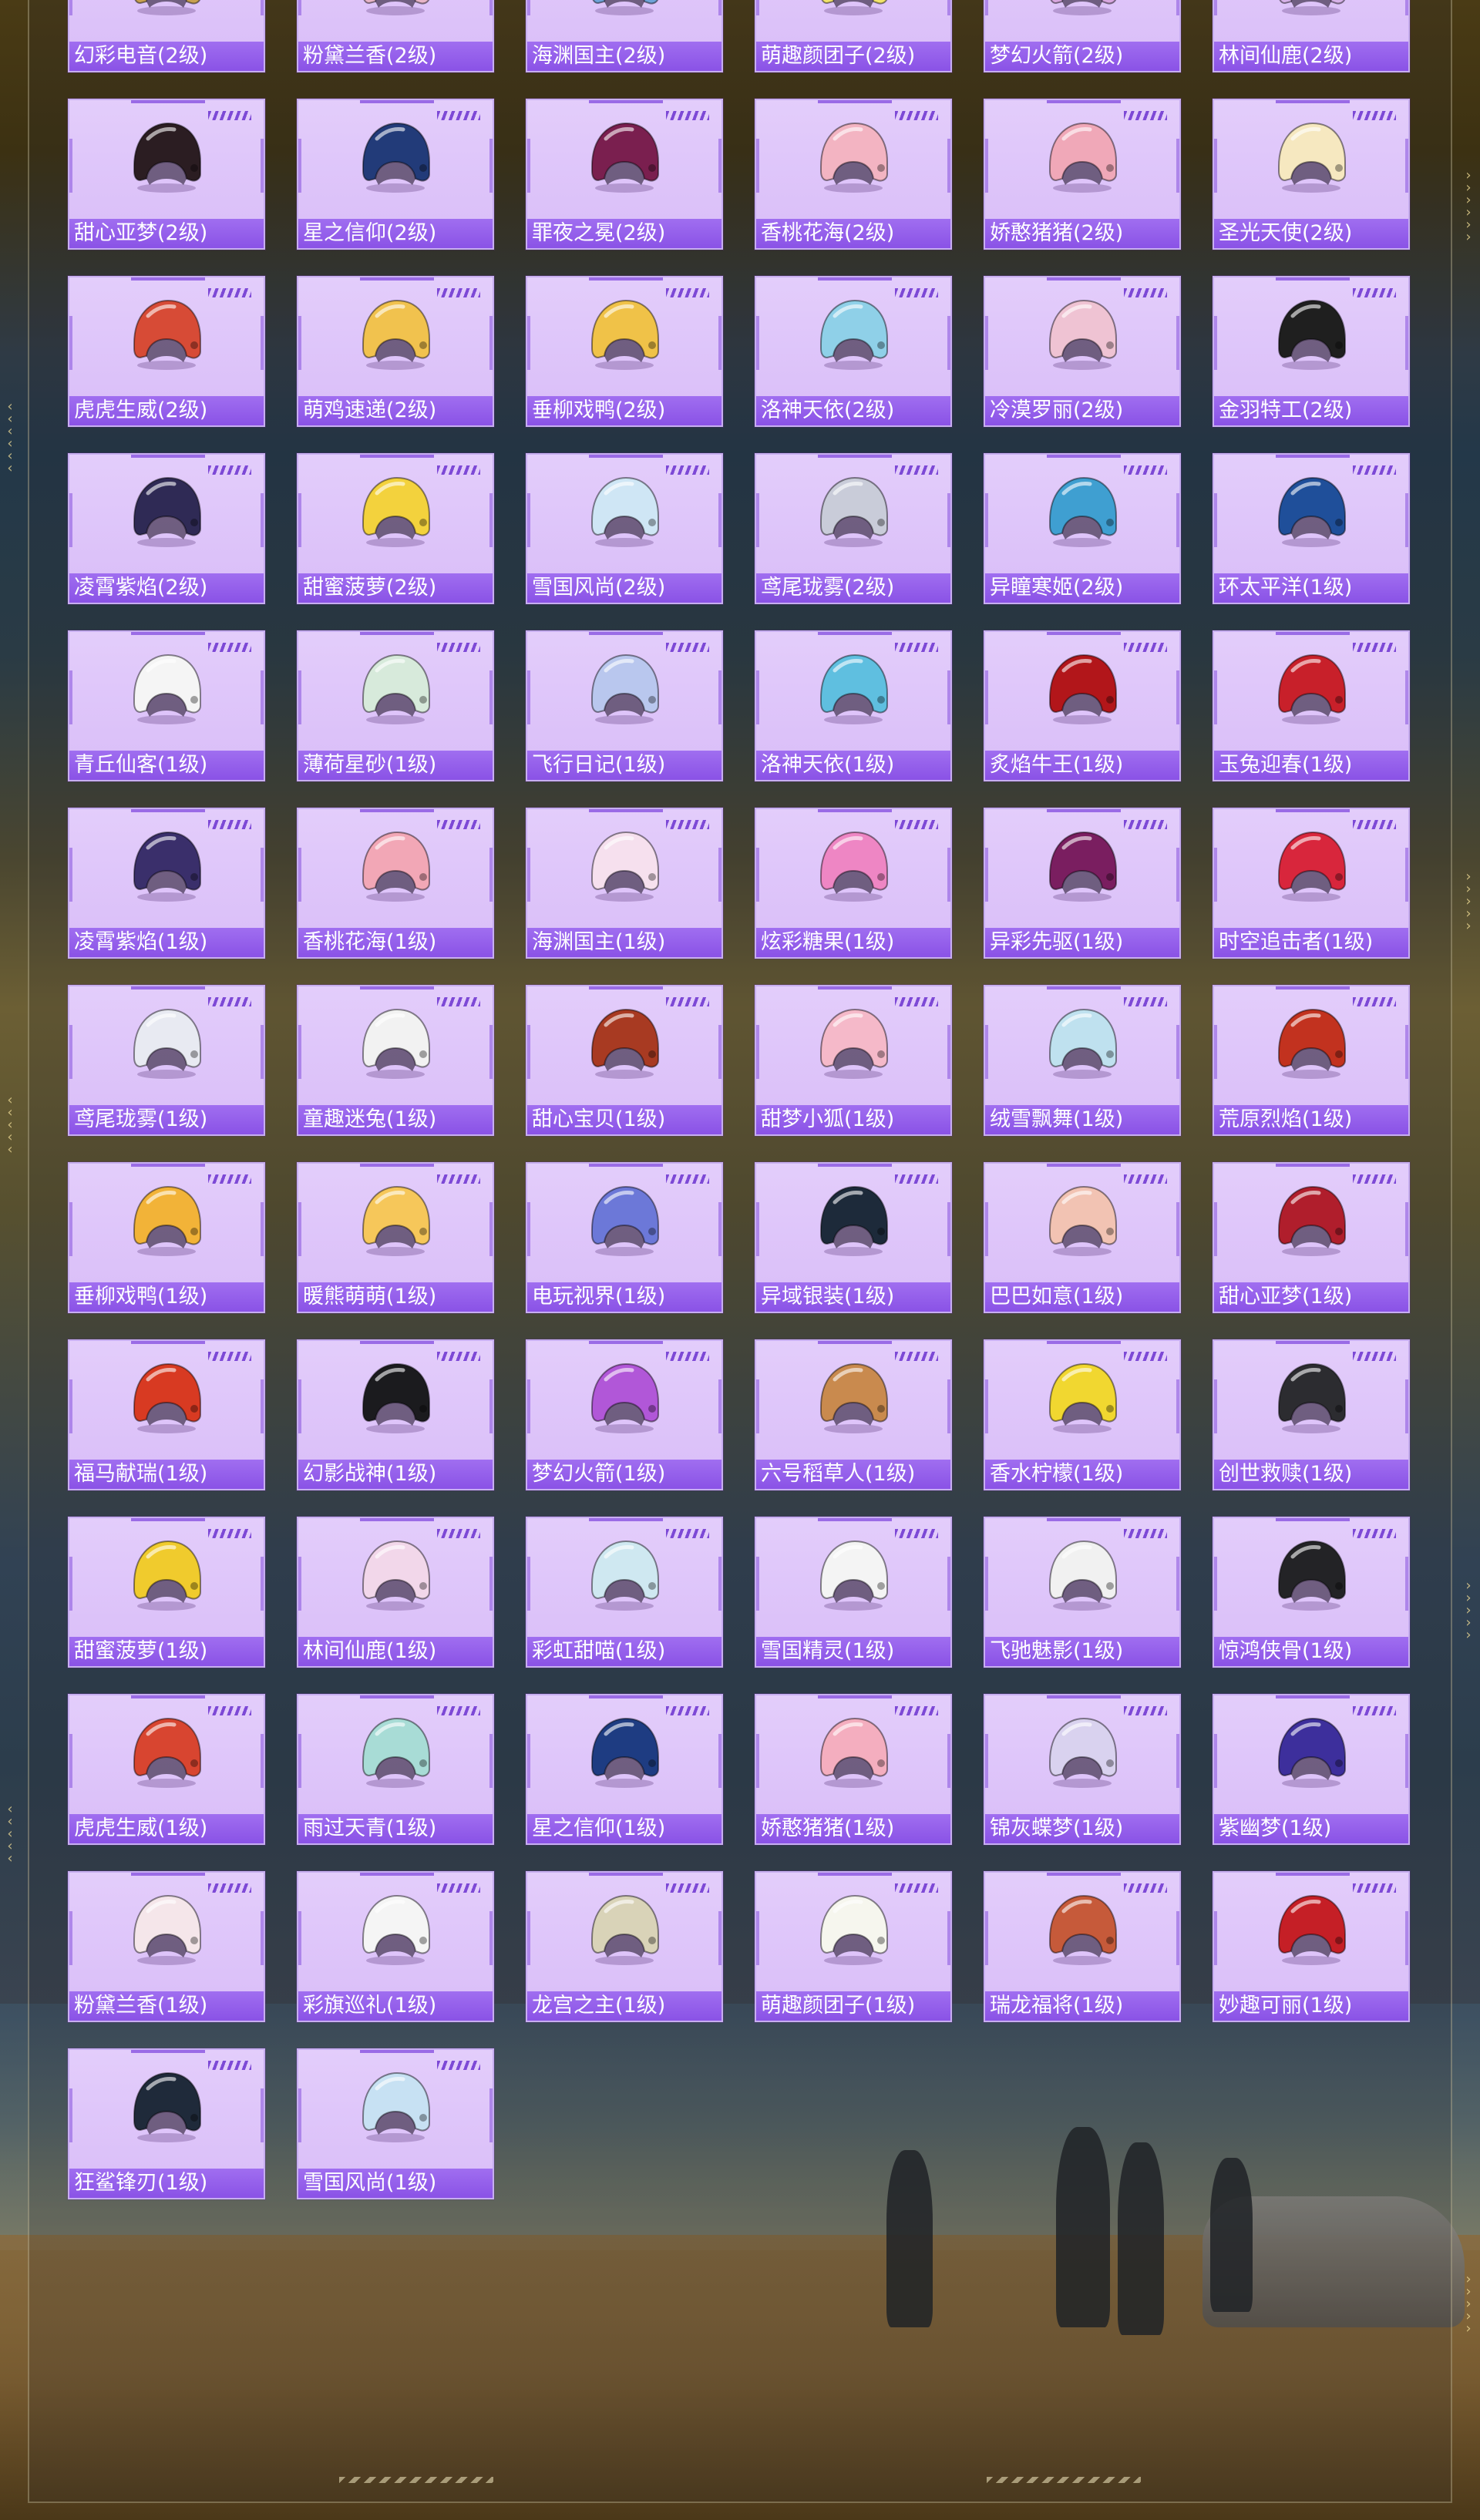 The width and height of the screenshot is (1480, 2520). What do you see at coordinates (166, 1770) in the screenshot?
I see `helmet-card: 虎虎生威(1级)` at bounding box center [166, 1770].